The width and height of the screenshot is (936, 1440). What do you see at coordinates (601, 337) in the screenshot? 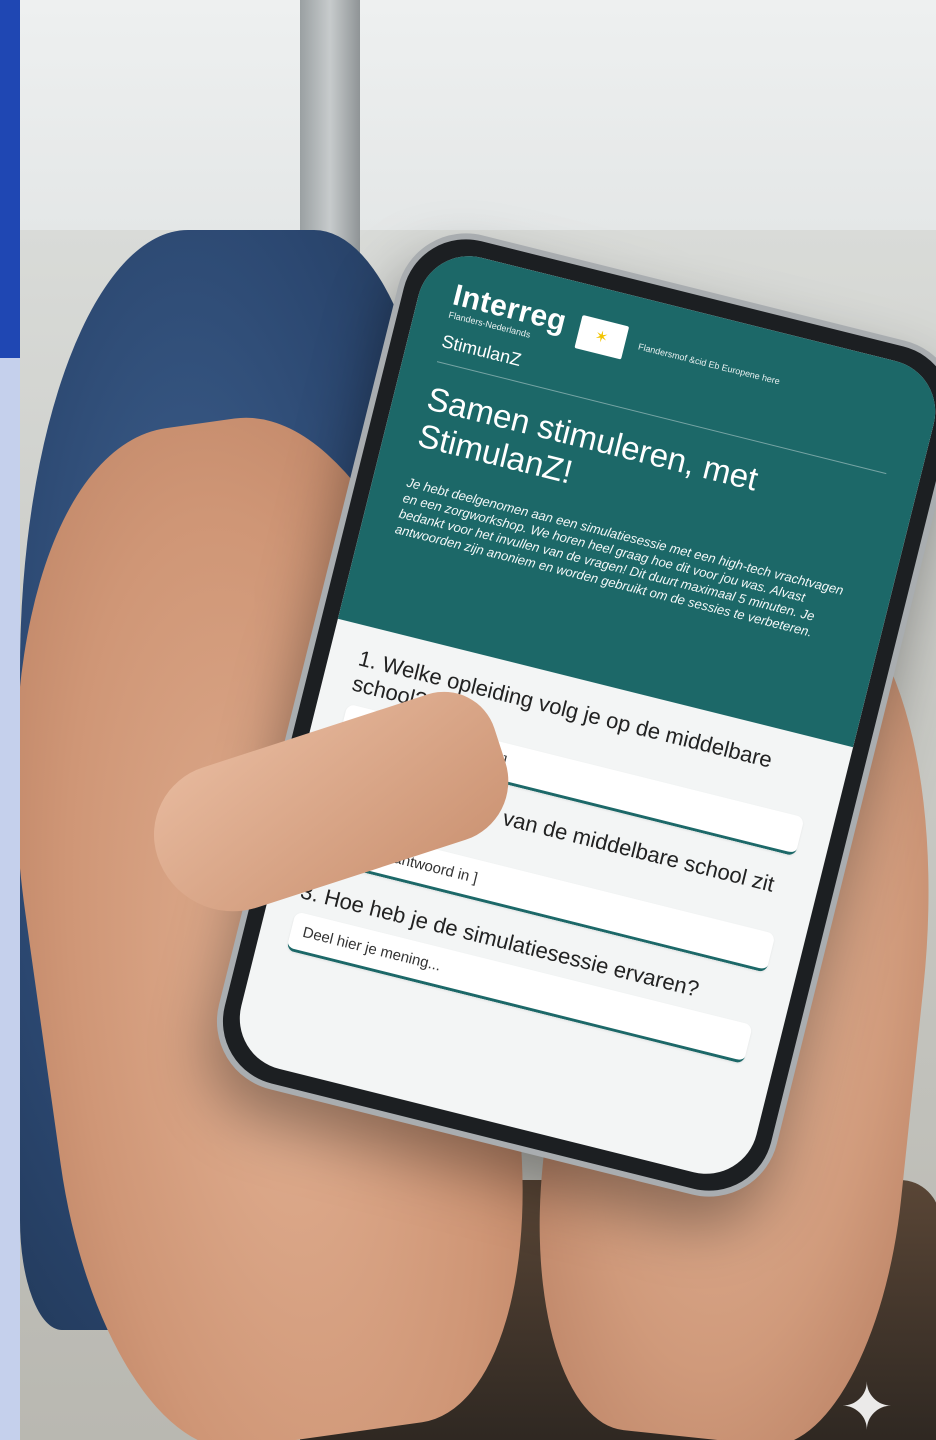
I see `eu-flag-icon: ✶` at bounding box center [601, 337].